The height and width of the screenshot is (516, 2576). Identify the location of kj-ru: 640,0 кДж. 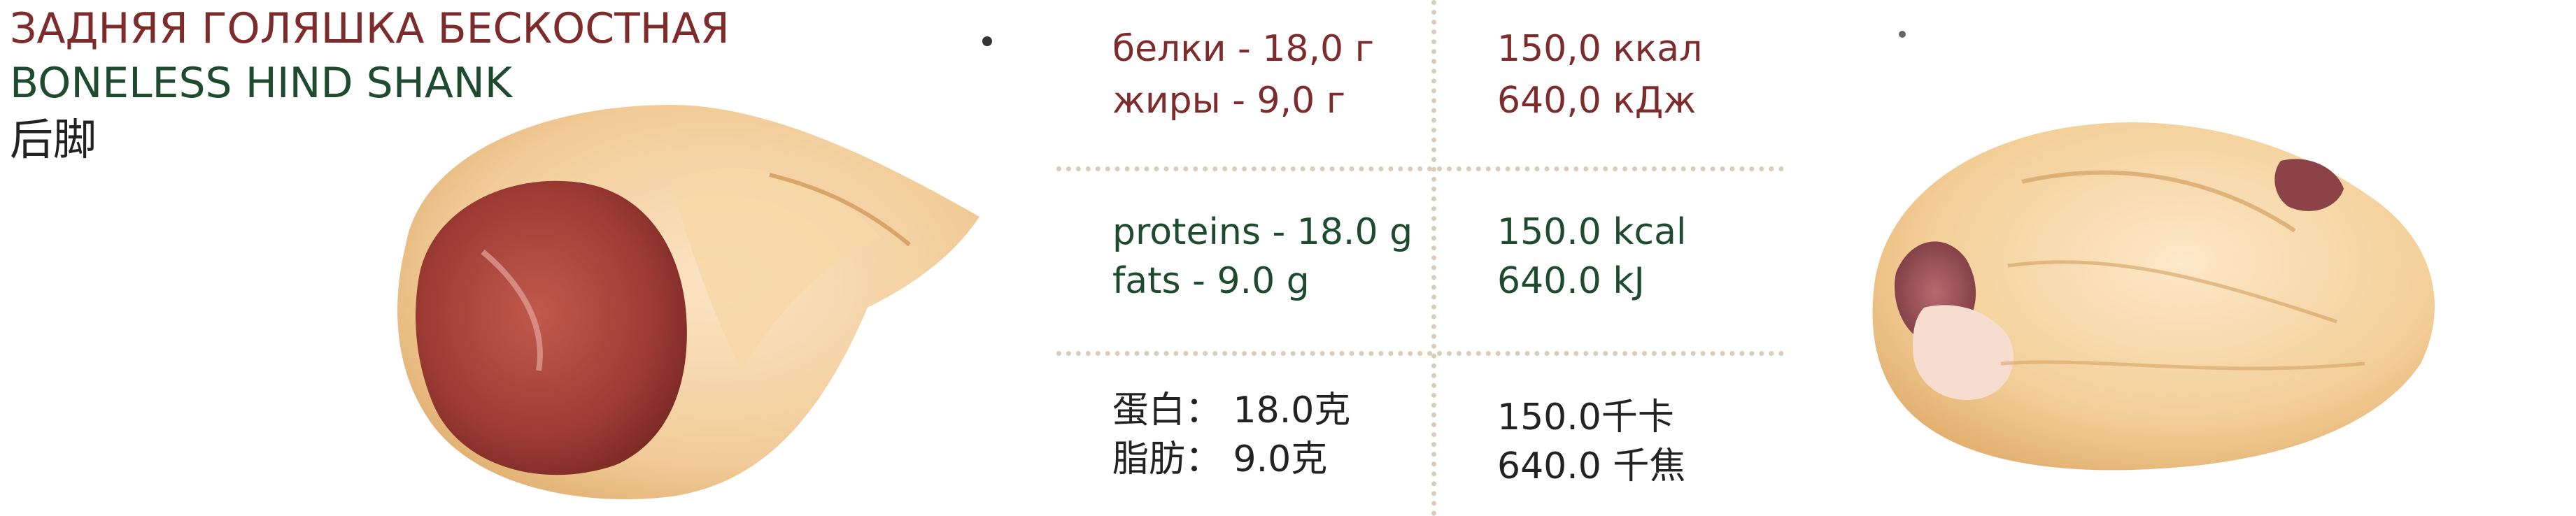
(1597, 101).